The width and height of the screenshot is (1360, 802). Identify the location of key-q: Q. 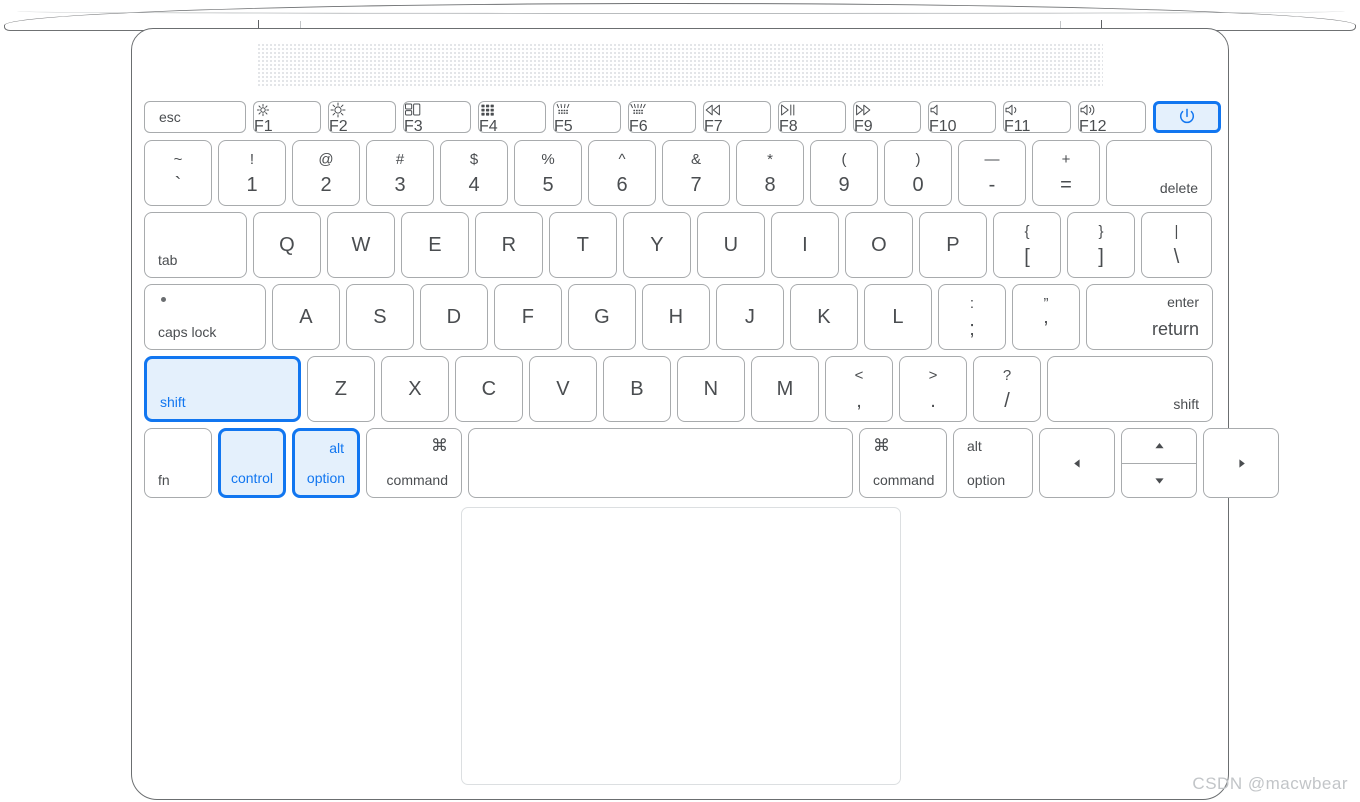
(287, 245).